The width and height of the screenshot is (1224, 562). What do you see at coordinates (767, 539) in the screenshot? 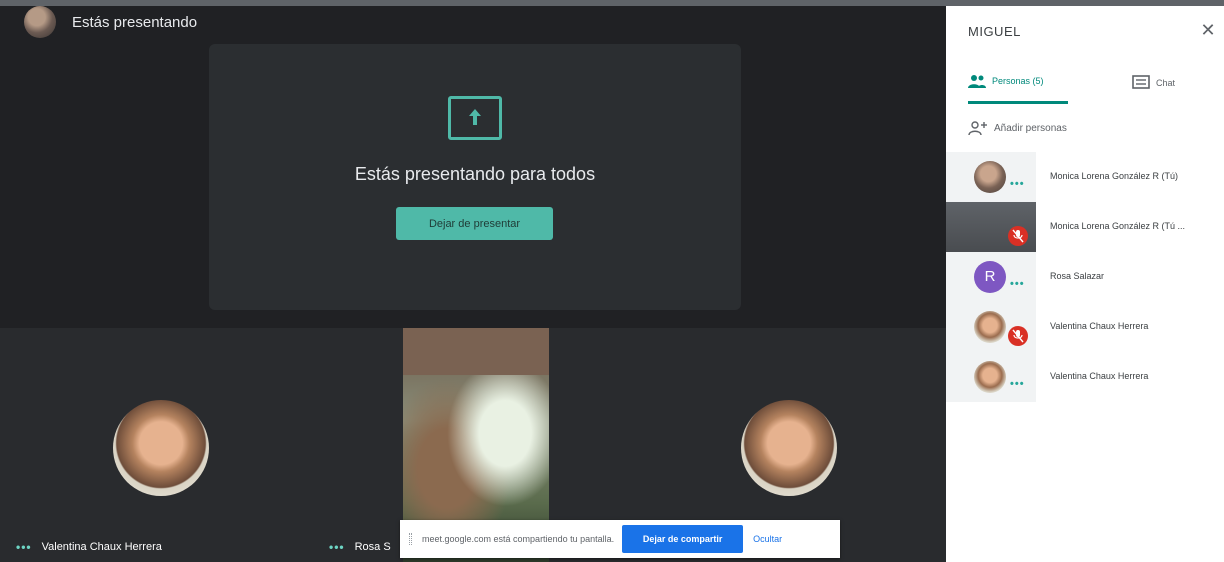
I see `hide-notice-button: Ocultar` at bounding box center [767, 539].